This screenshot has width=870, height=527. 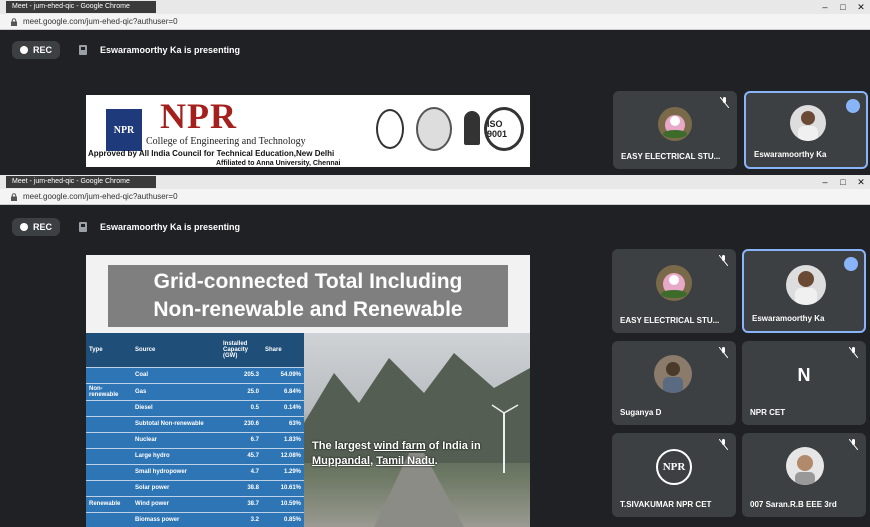 What do you see at coordinates (24, 50) in the screenshot?
I see `rec-dot-icon` at bounding box center [24, 50].